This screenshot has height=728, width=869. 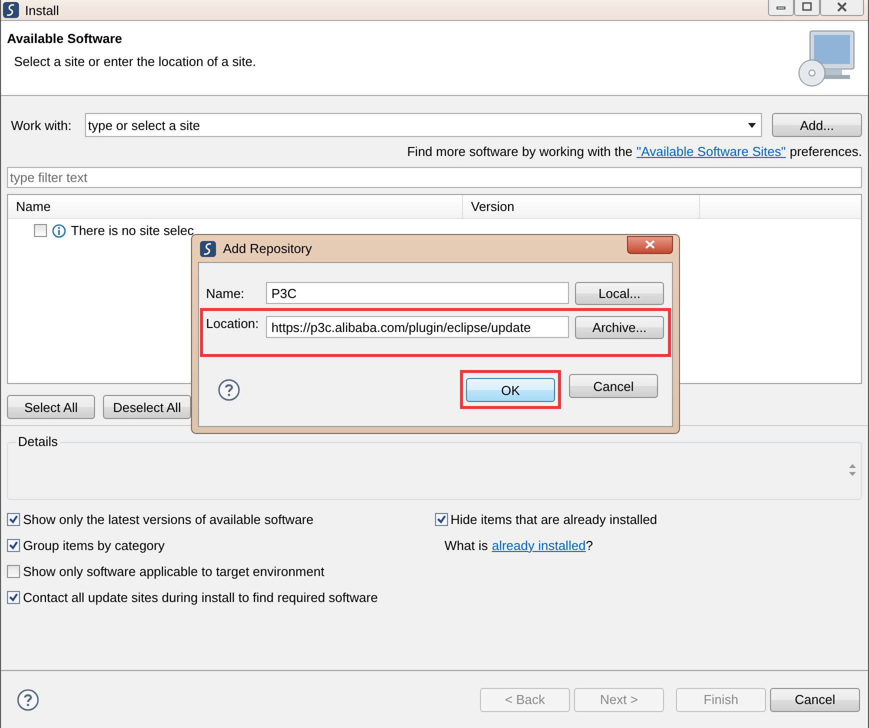 I want to click on option-label: Hide items that are already installed, so click(x=554, y=519).